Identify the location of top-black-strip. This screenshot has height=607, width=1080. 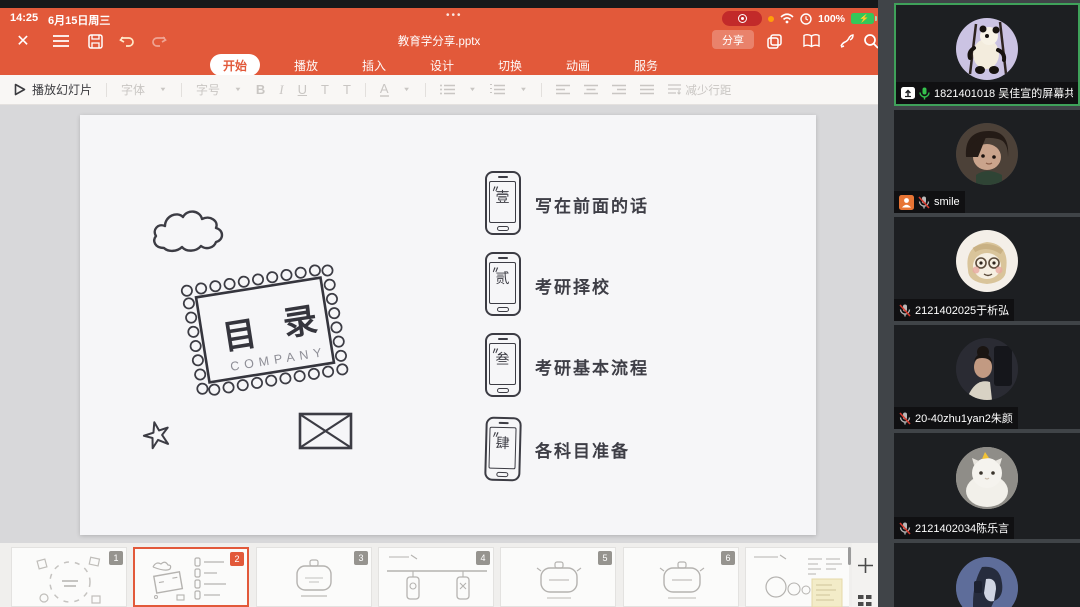
(439, 4).